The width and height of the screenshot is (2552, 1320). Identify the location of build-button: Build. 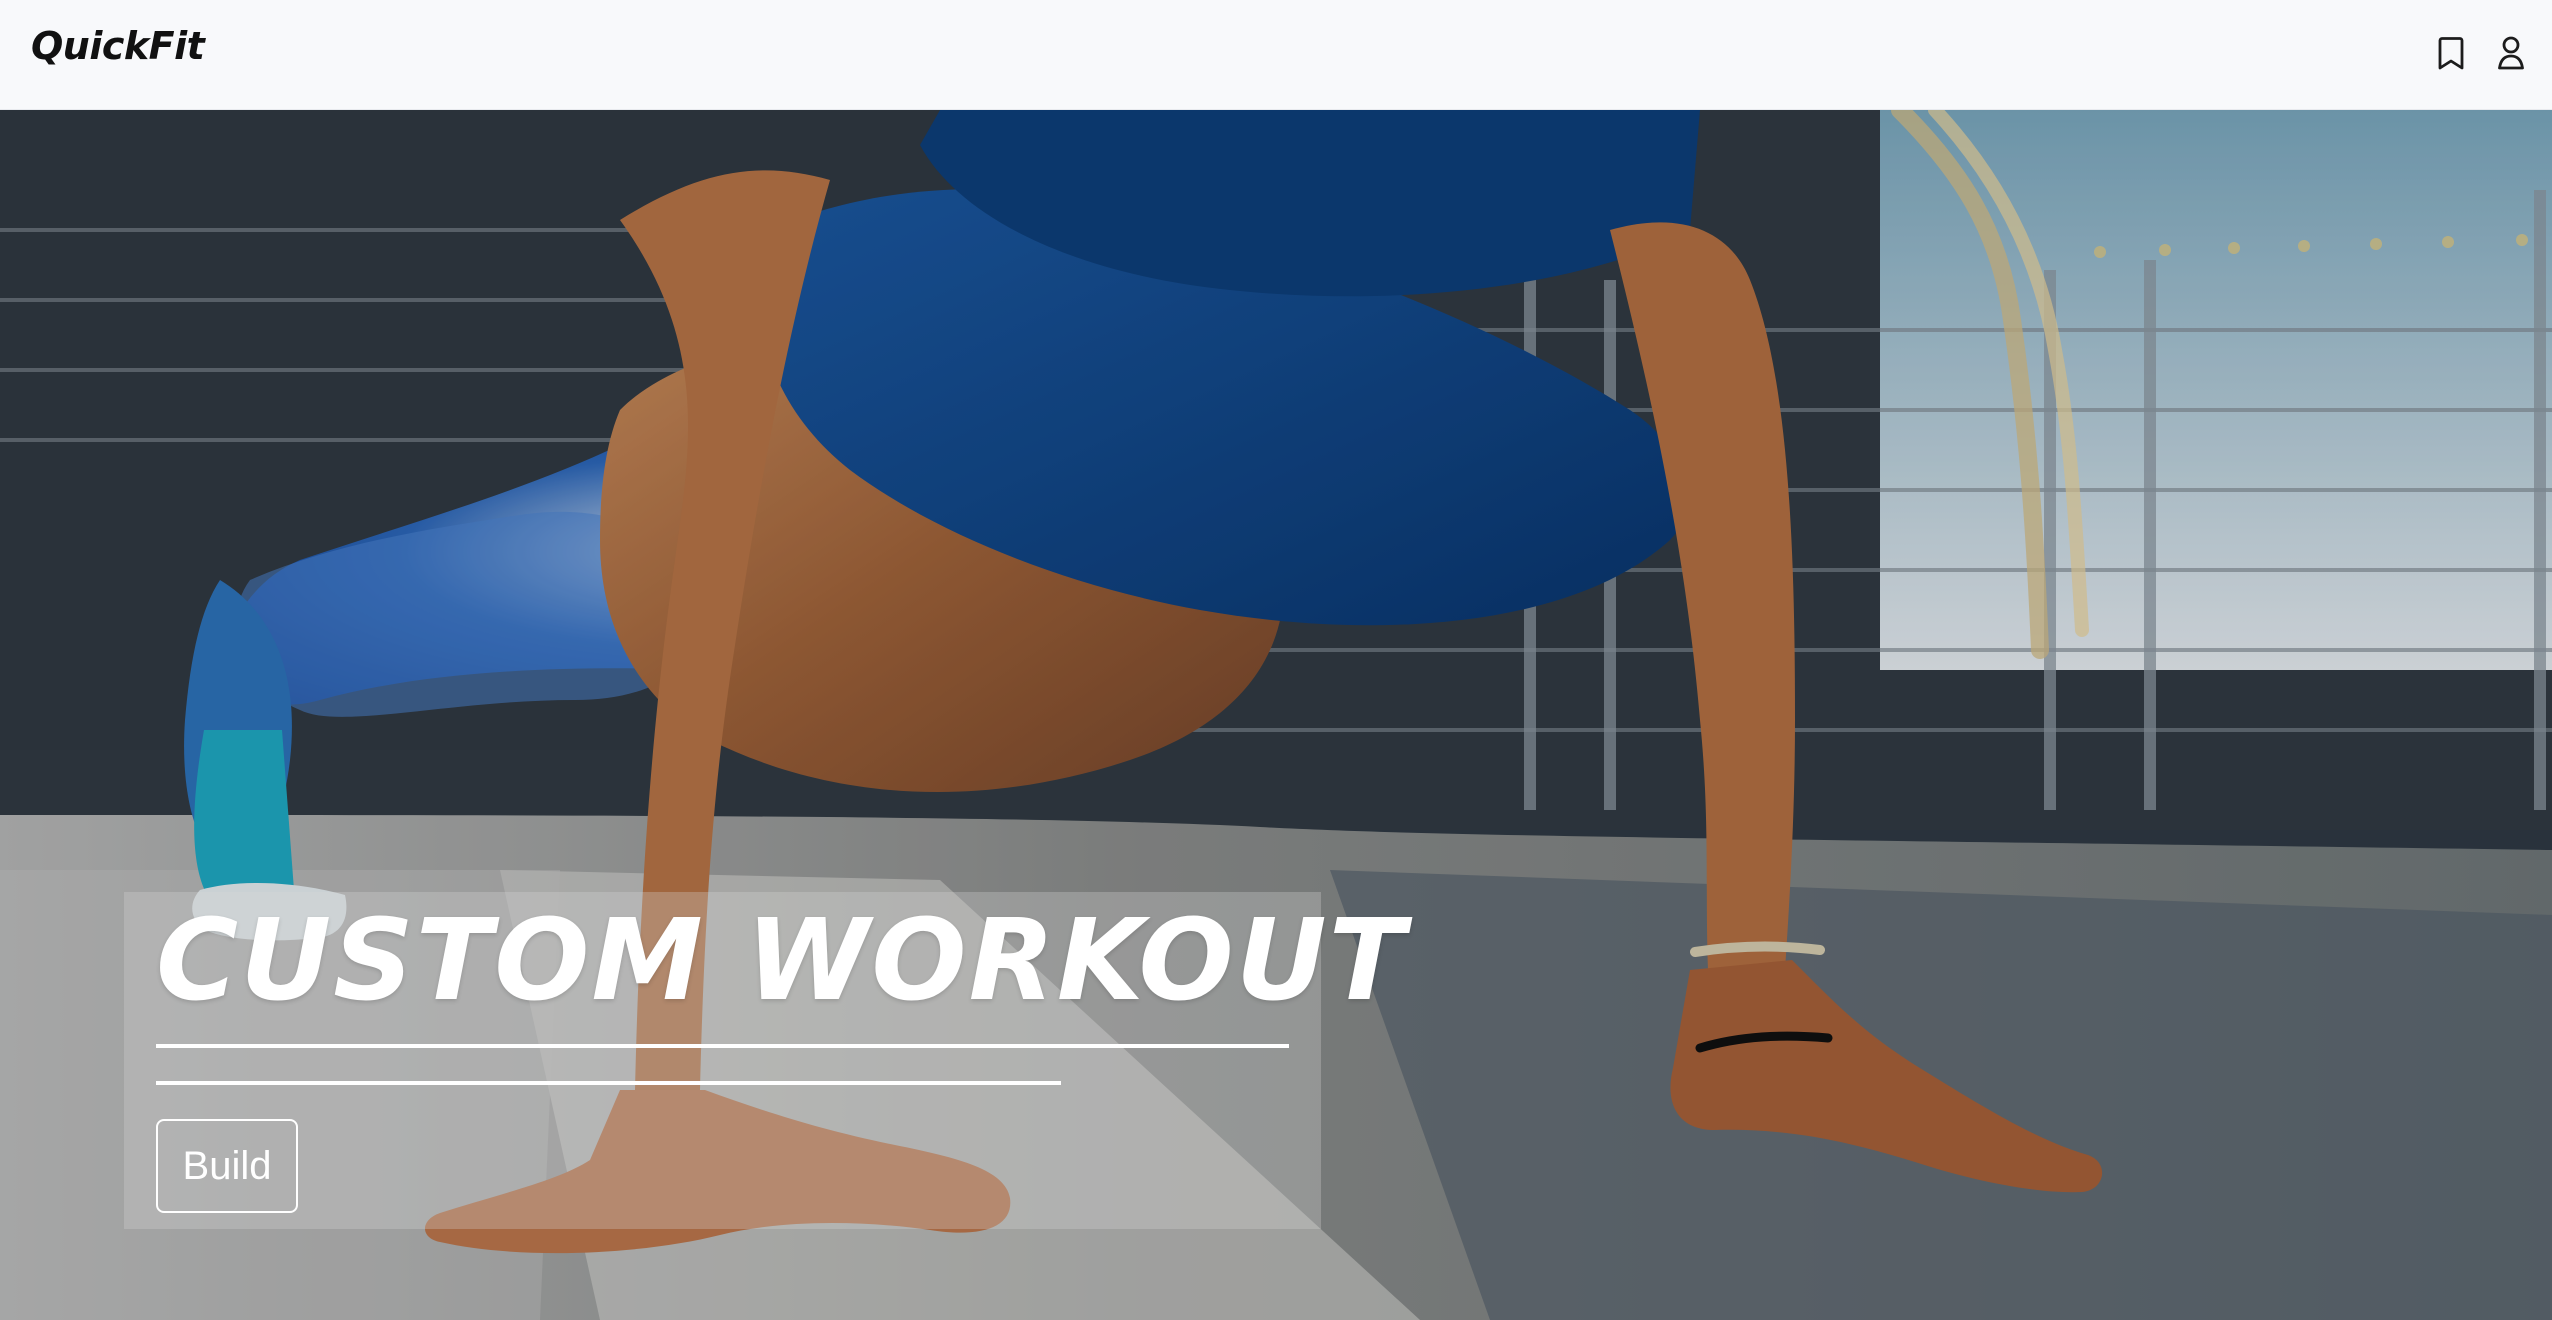
(227, 1166).